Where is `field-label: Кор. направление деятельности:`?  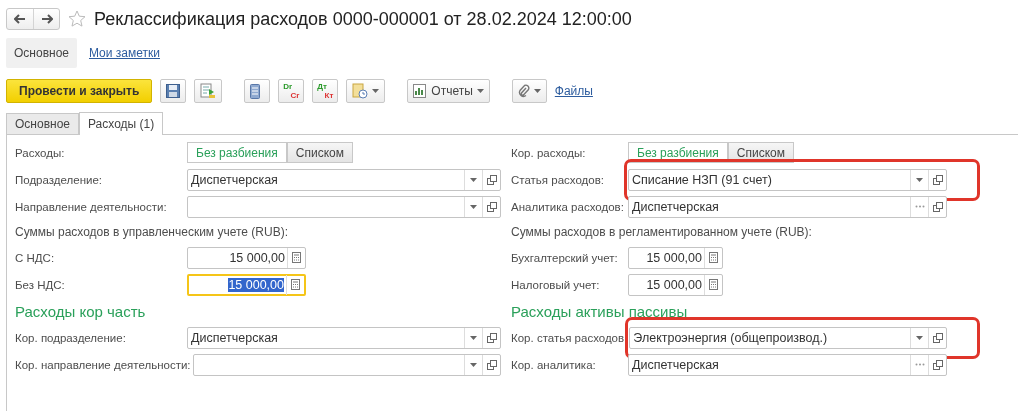
field-label: Кор. направление деятельности: is located at coordinates (103, 364).